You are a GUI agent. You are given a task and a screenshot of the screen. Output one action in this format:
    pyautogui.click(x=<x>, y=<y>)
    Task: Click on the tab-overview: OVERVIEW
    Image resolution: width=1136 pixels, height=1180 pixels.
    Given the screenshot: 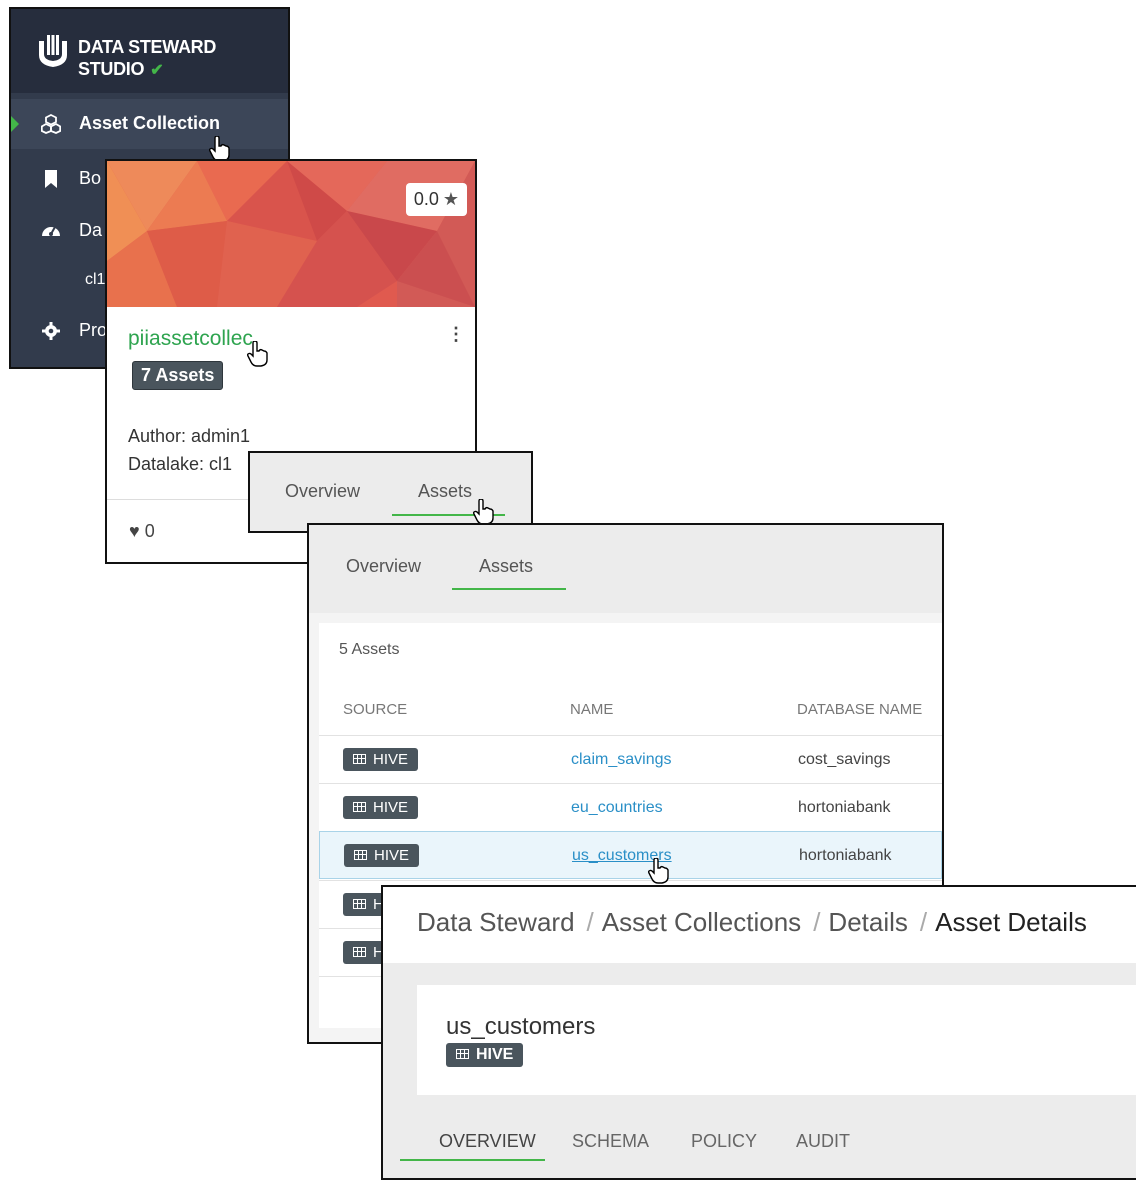 What is the action you would take?
    pyautogui.click(x=487, y=1141)
    